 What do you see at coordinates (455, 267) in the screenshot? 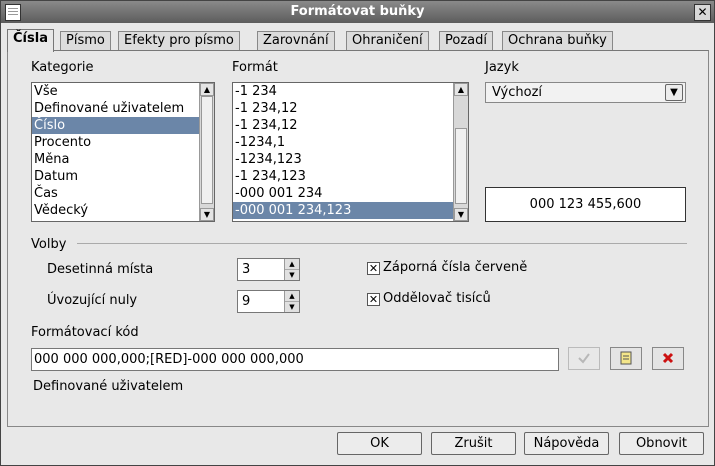
I see `negative-red-label: Záporná čísla červeně` at bounding box center [455, 267].